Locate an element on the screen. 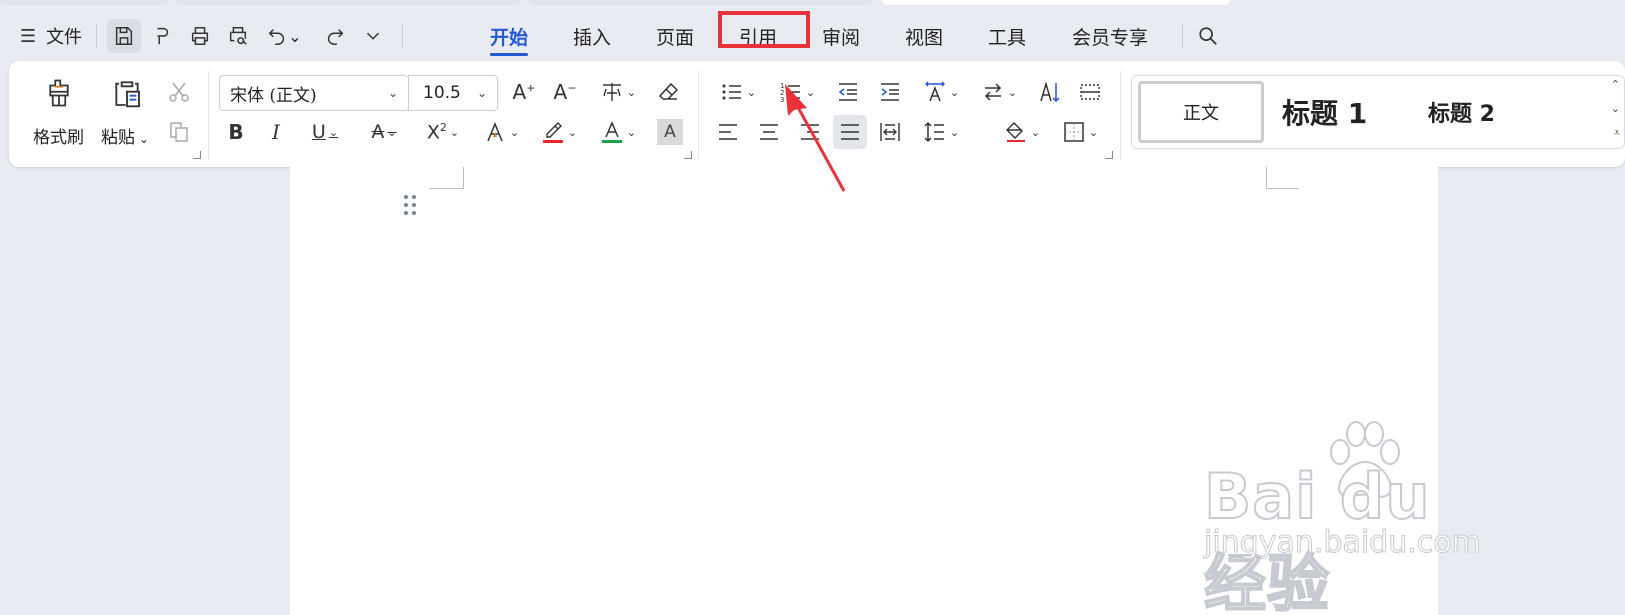 This screenshot has width=1625, height=615. print-preview-icon is located at coordinates (238, 36).